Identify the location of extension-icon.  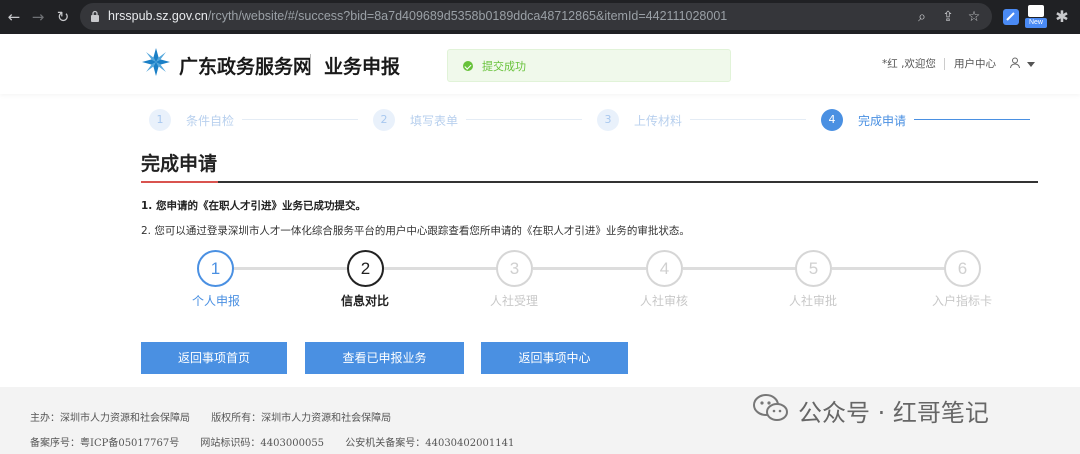
(1011, 17).